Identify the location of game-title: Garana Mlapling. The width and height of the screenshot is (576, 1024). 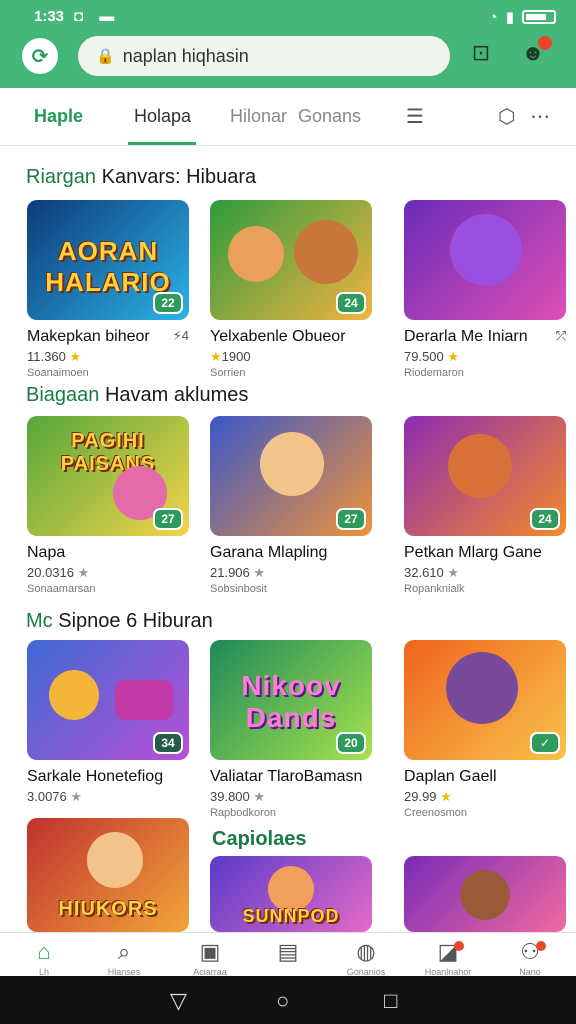
(269, 552).